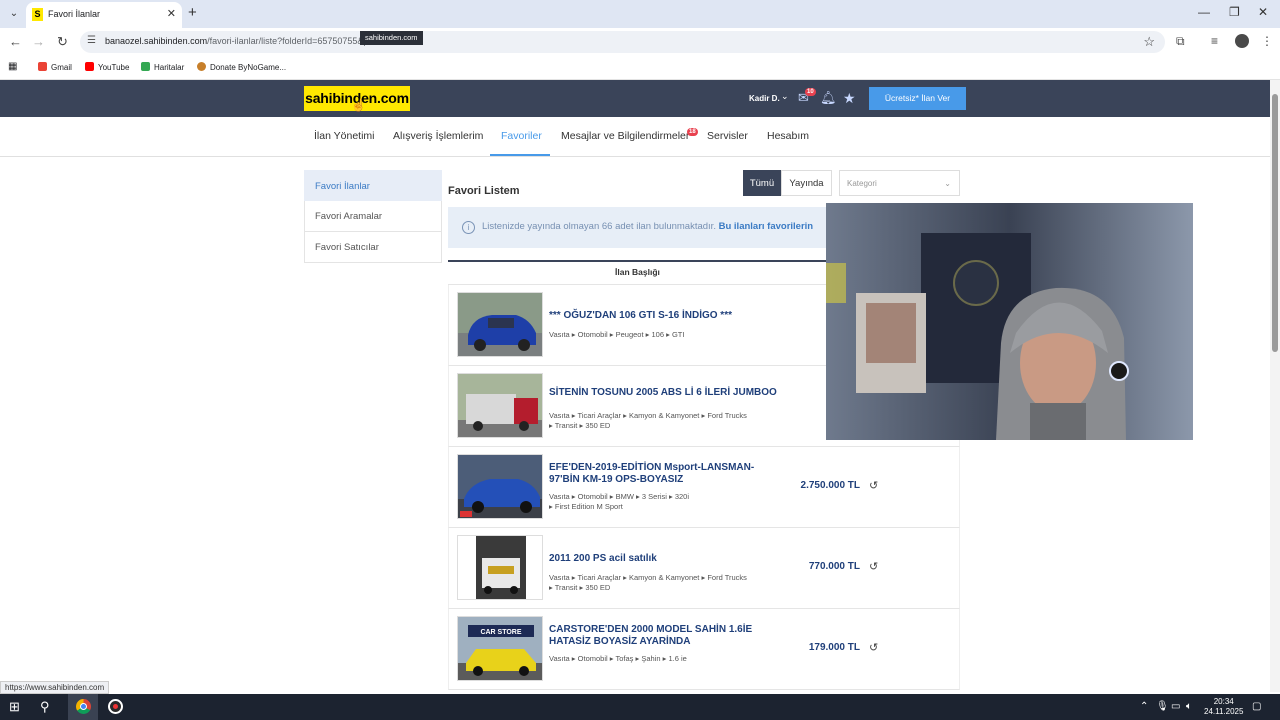  What do you see at coordinates (1234, 12) in the screenshot?
I see `restore-icon: ❐` at bounding box center [1234, 12].